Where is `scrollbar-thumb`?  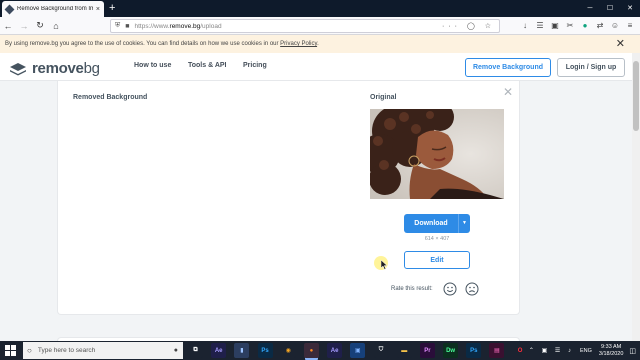 scrollbar-thumb is located at coordinates (636, 96).